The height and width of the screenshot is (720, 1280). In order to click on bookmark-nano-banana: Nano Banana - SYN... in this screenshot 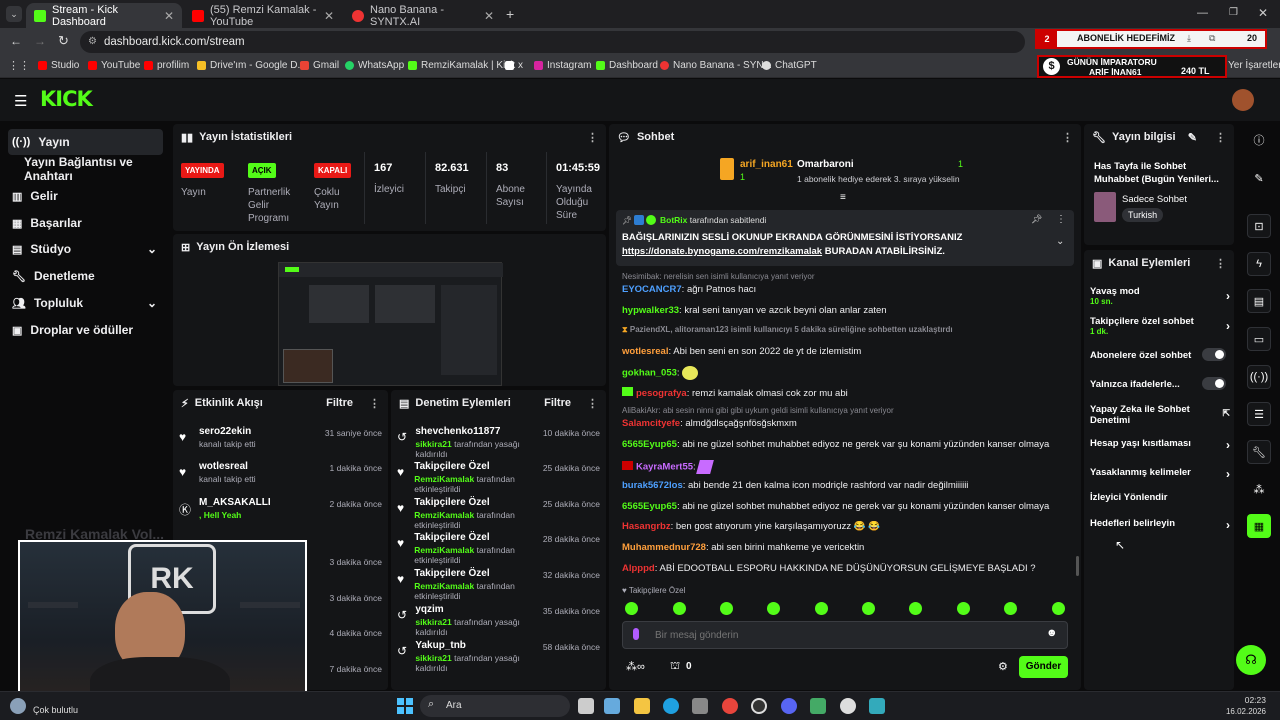, I will do `click(716, 65)`.